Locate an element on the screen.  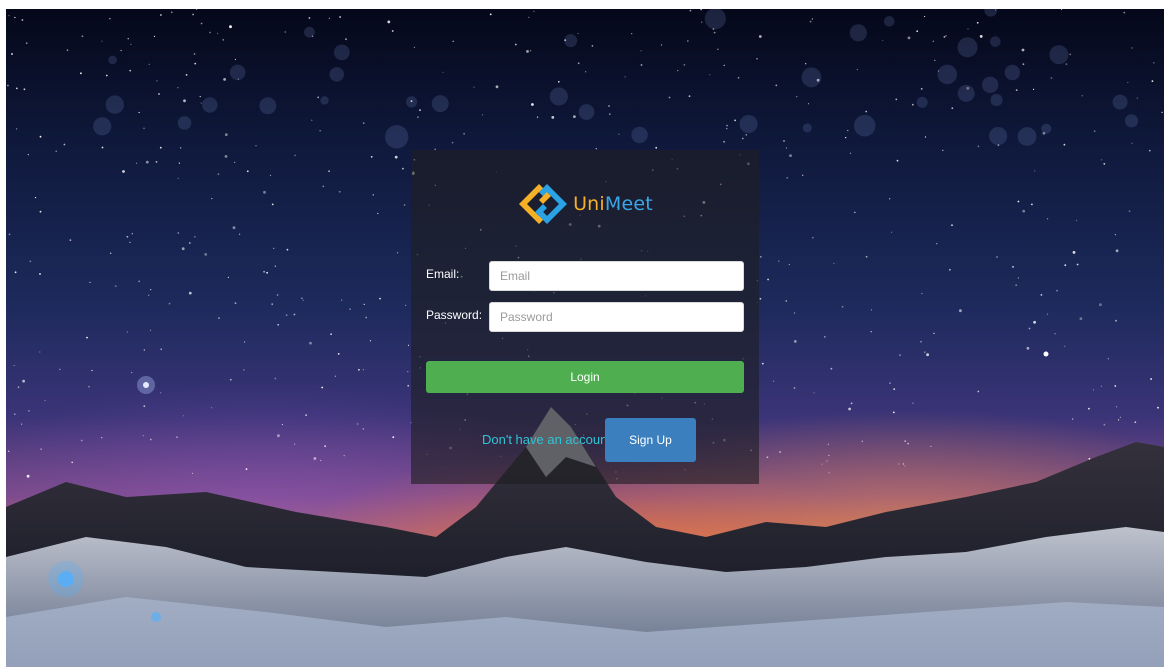
brand-name: UniMeet is located at coordinates (613, 204).